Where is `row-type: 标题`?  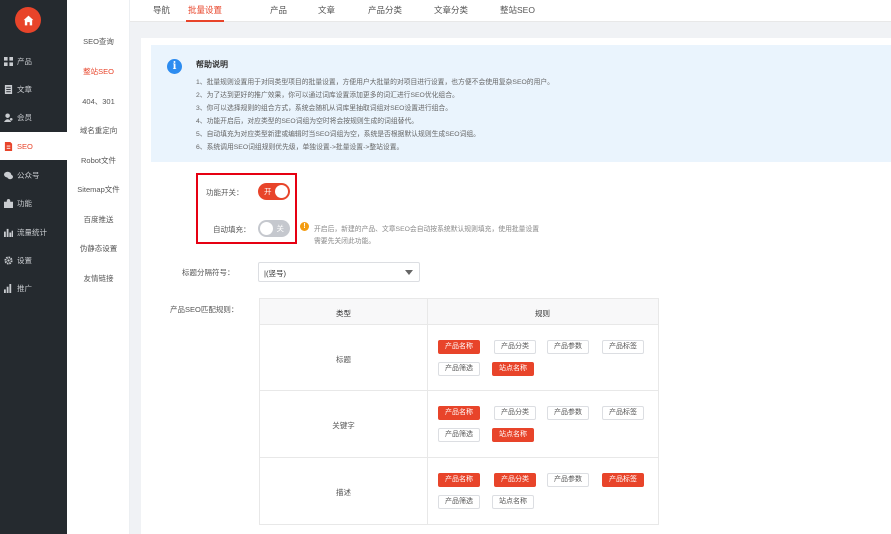 row-type: 标题 is located at coordinates (343, 359).